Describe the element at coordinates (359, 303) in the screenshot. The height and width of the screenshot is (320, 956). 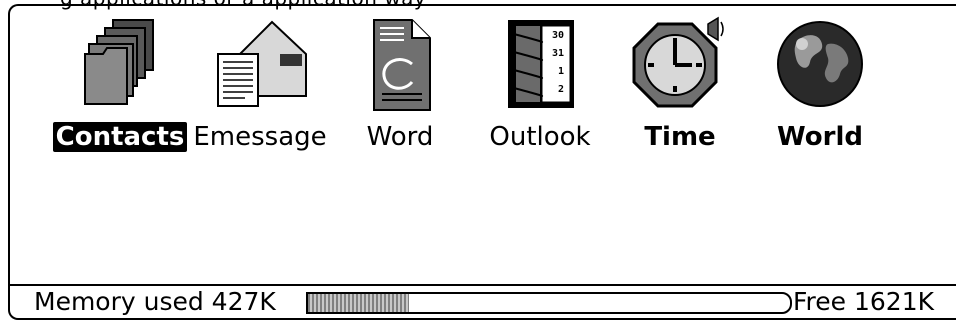
I see `memory-usage-fill` at that location.